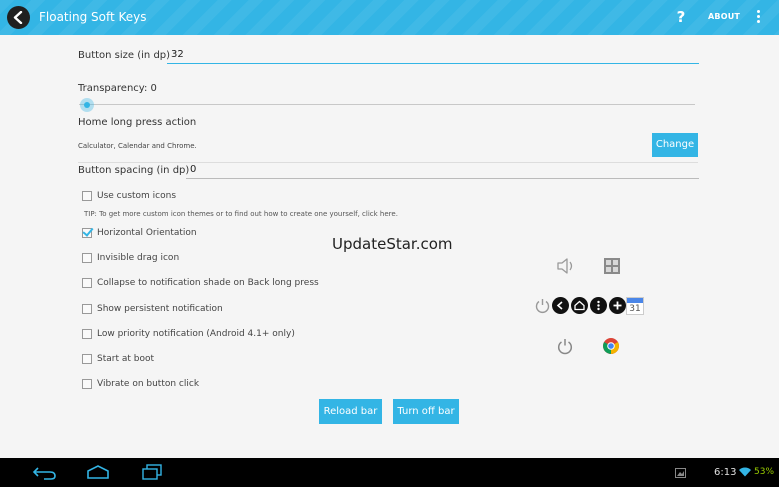  I want to click on checkbox-vibrate-on-click: Vibrate on button click, so click(140, 384).